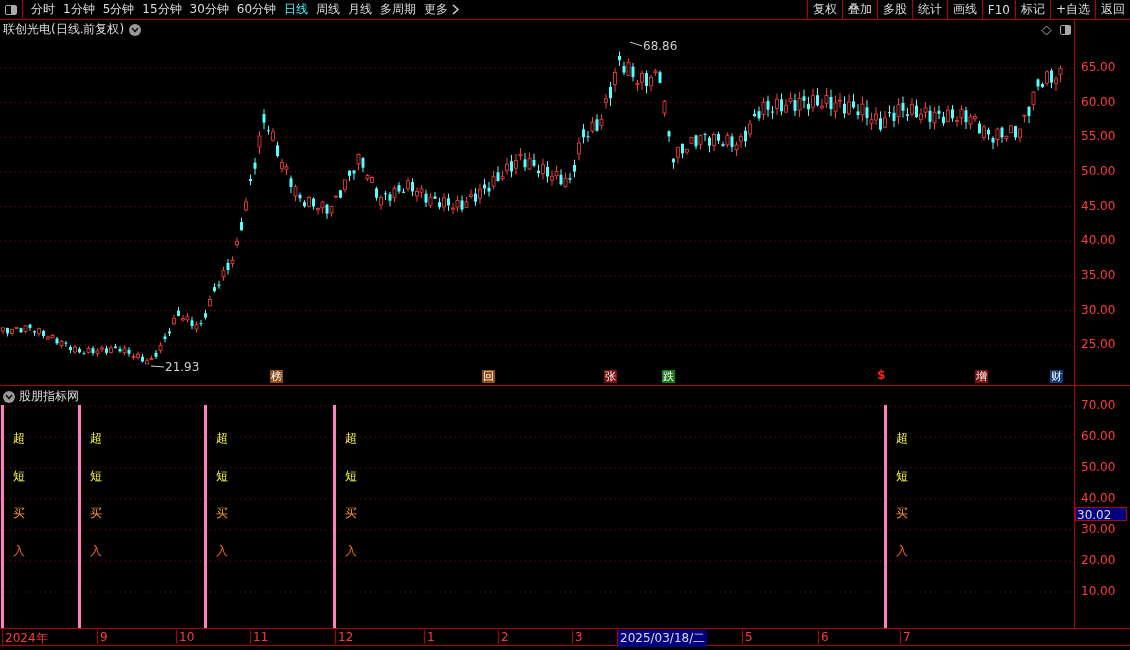  I want to click on chevron-right-icon, so click(456, 9).